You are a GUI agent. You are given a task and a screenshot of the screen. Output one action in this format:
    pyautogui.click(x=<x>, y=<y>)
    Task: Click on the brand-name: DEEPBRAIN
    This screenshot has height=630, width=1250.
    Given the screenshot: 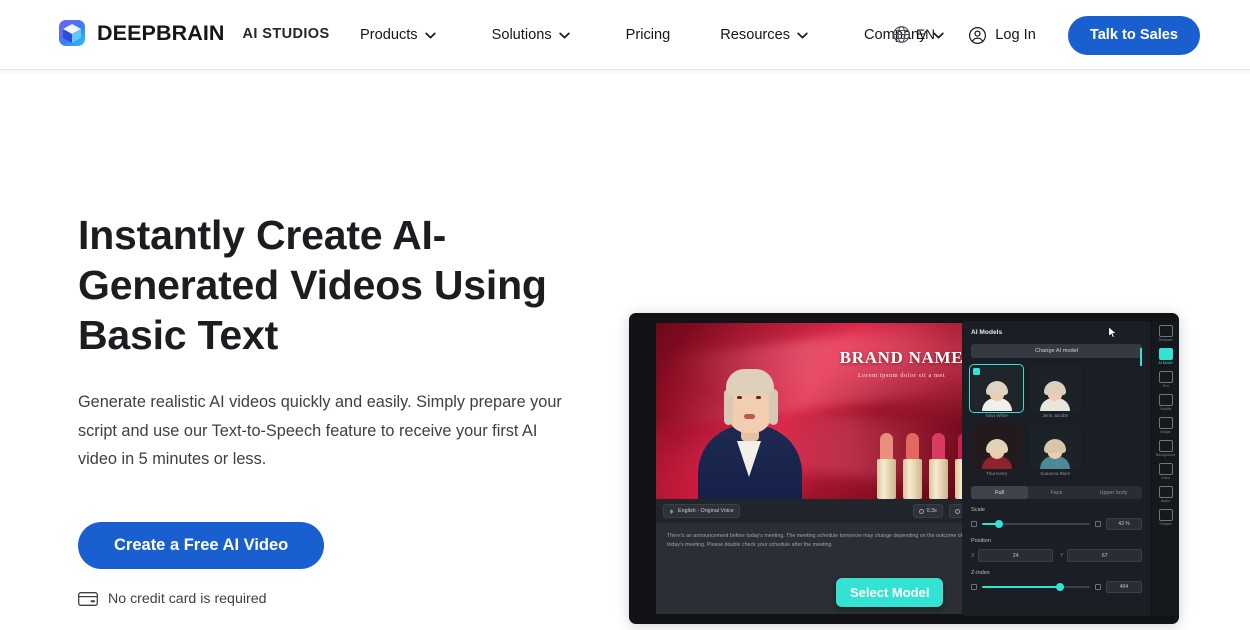 What is the action you would take?
    pyautogui.click(x=161, y=32)
    